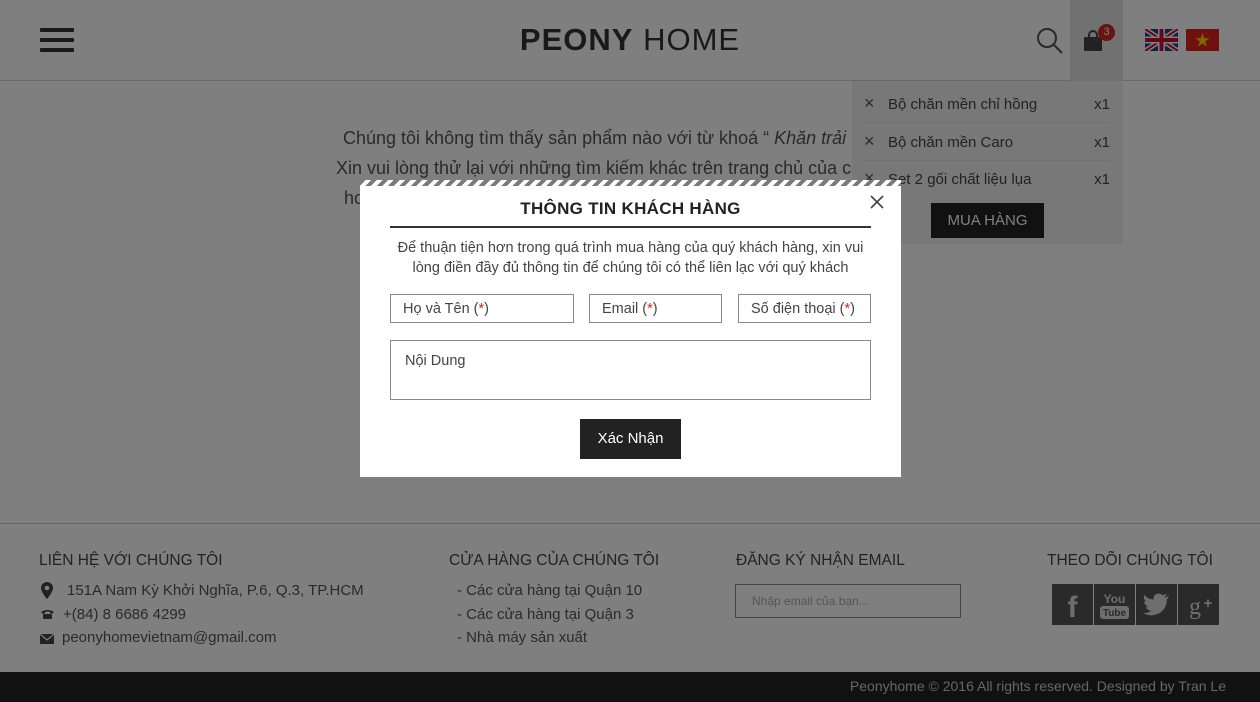 The height and width of the screenshot is (702, 1260). What do you see at coordinates (630, 183) in the screenshot?
I see `modal-top-stripe` at bounding box center [630, 183].